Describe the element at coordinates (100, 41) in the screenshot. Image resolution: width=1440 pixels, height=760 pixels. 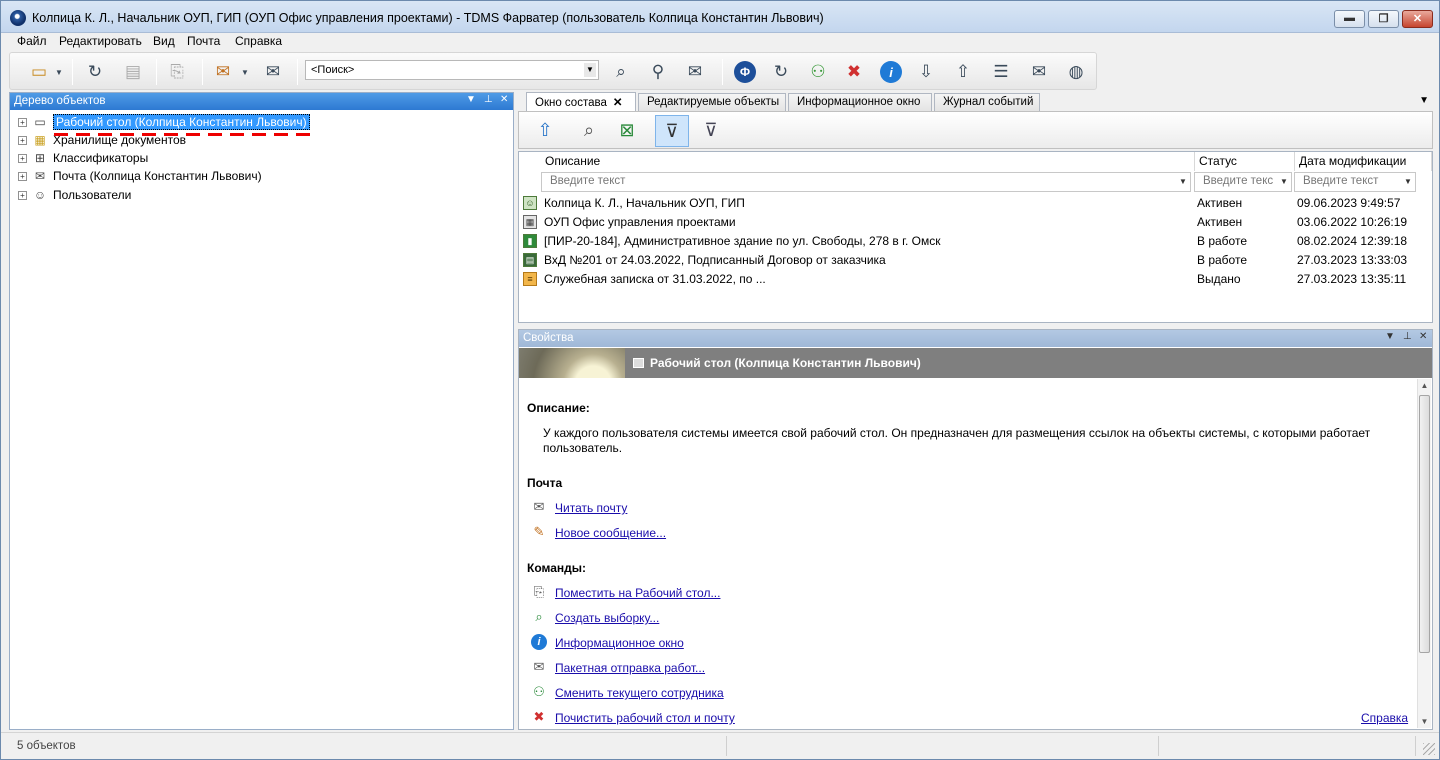
I see `menu-edit: Редактировать` at that location.